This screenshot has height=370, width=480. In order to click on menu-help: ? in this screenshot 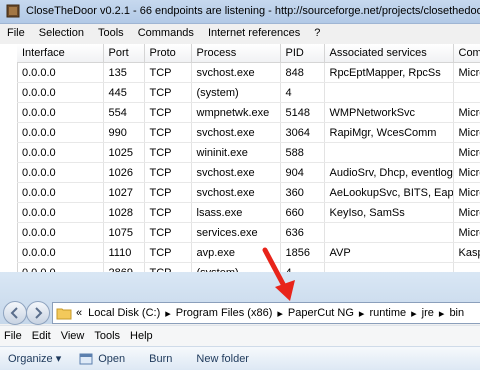, I will do `click(317, 33)`.